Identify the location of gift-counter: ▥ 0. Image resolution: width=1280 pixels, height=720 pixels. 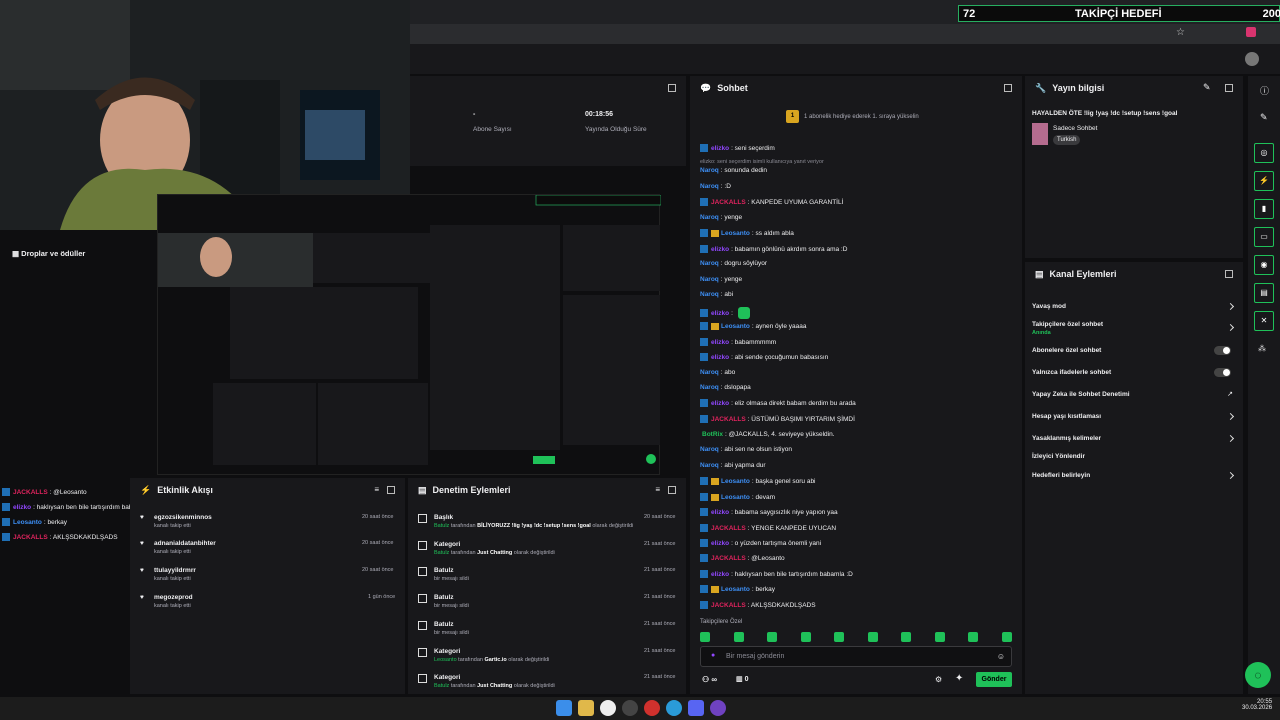
(742, 679).